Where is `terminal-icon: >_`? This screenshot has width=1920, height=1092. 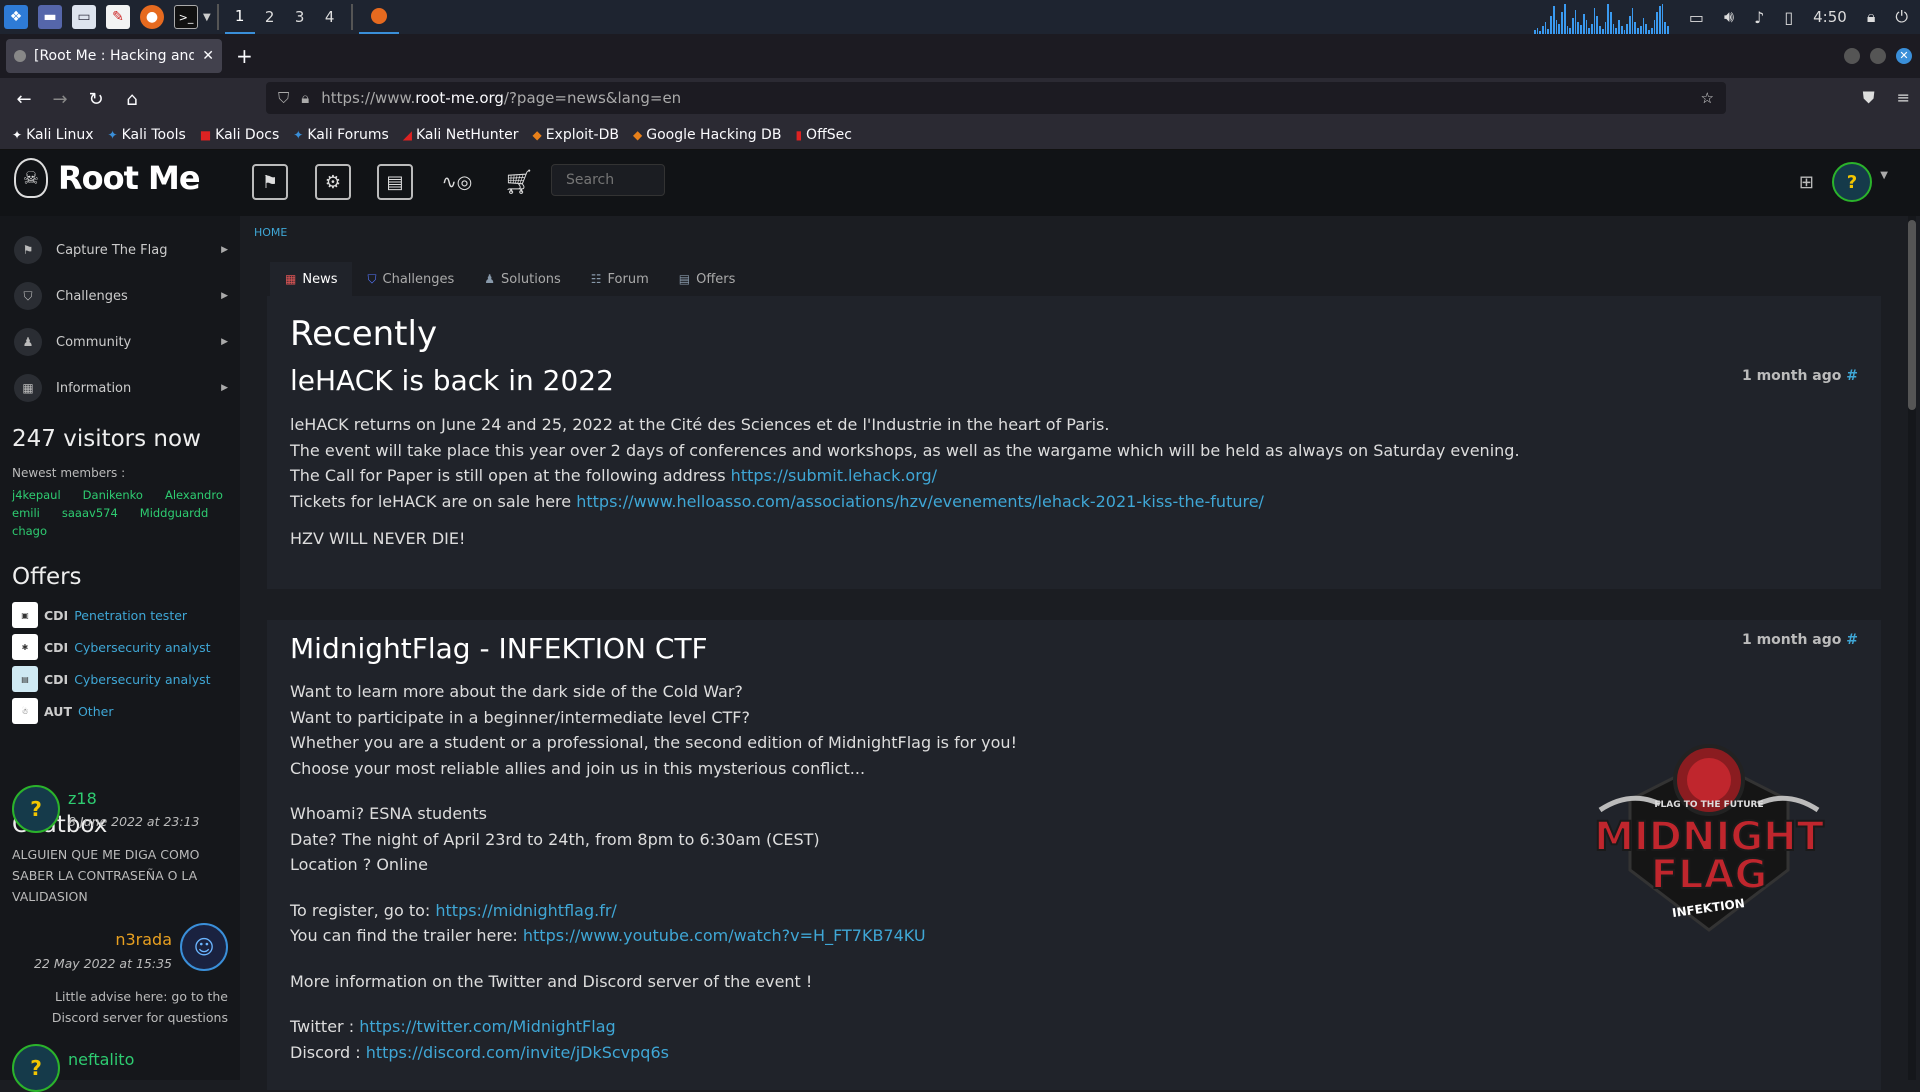 terminal-icon: >_ is located at coordinates (186, 17).